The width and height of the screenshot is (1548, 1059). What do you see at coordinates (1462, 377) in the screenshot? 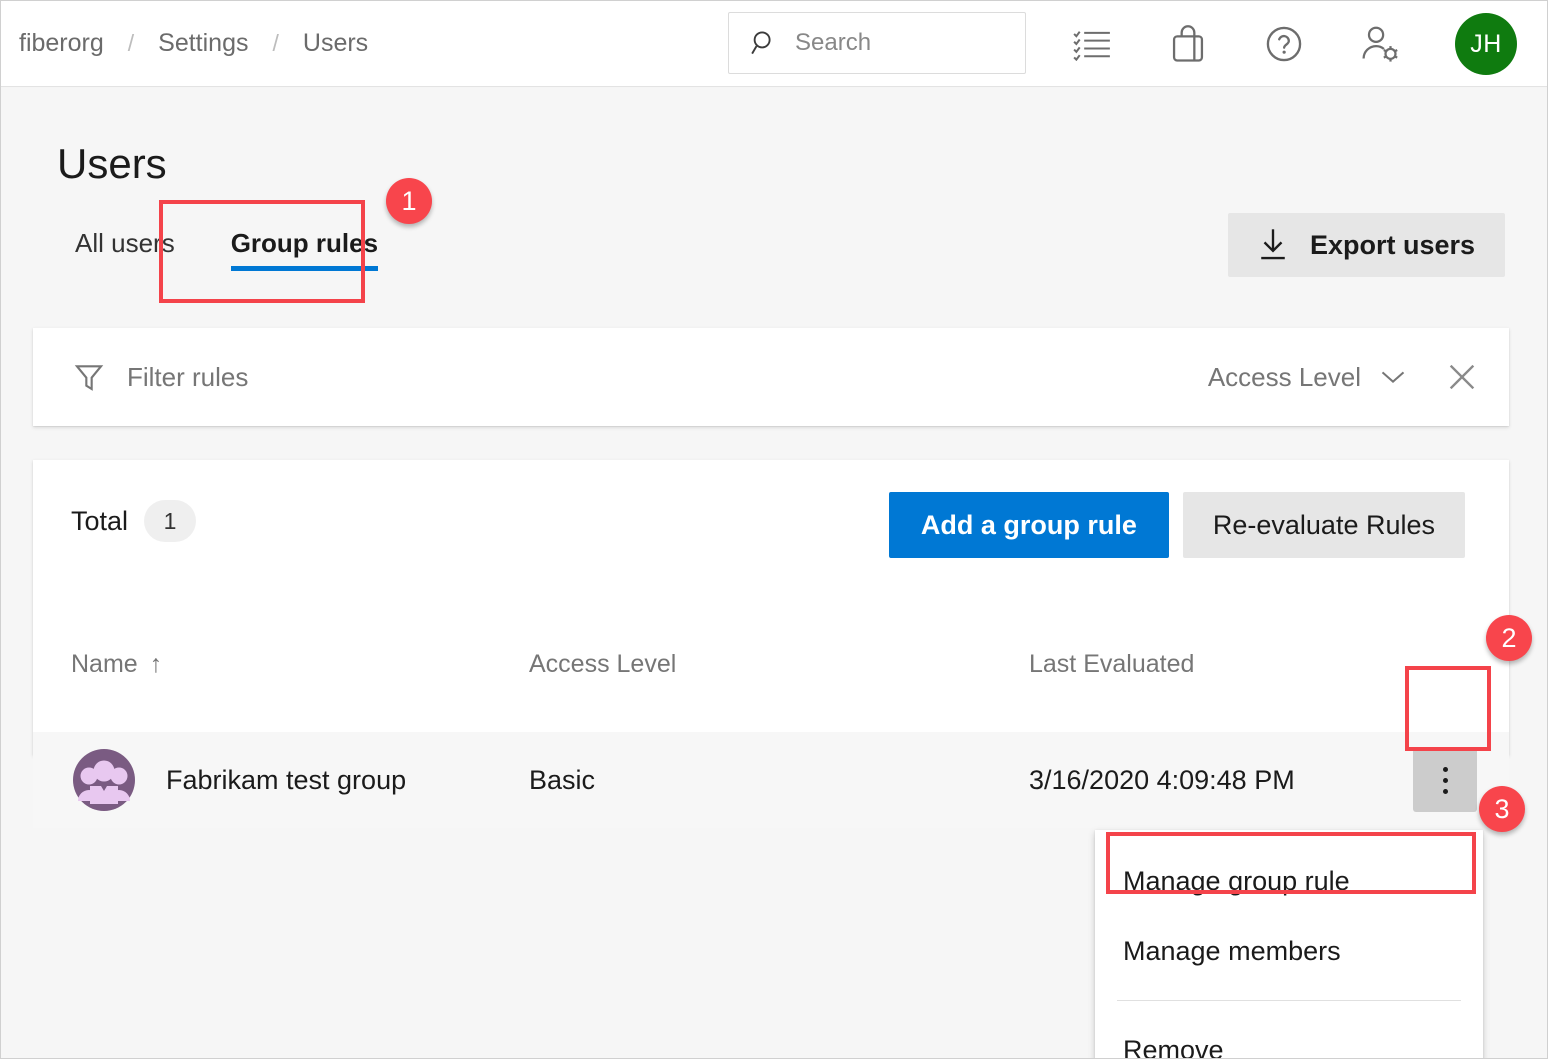
I see `close-icon` at bounding box center [1462, 377].